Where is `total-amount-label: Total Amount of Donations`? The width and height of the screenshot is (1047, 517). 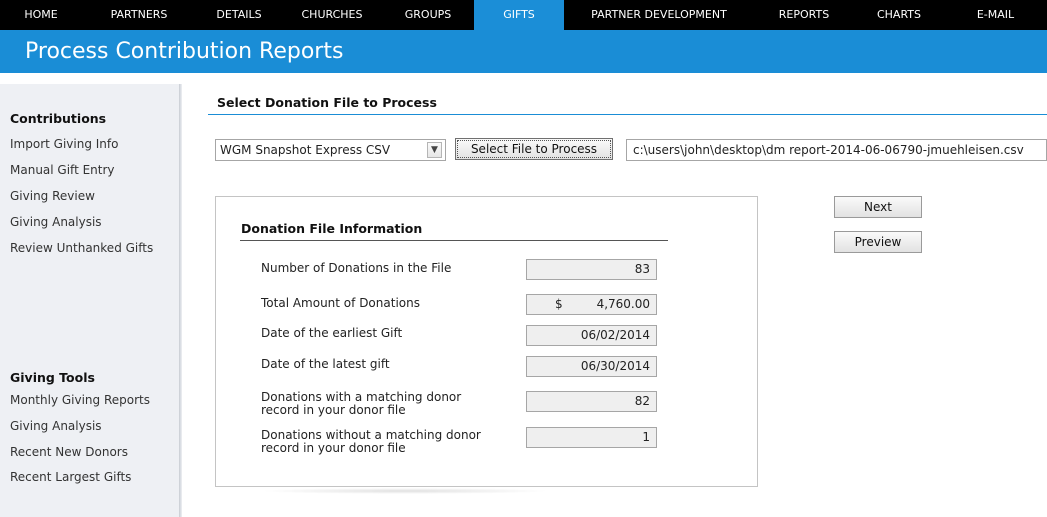
total-amount-label: Total Amount of Donations is located at coordinates (340, 303).